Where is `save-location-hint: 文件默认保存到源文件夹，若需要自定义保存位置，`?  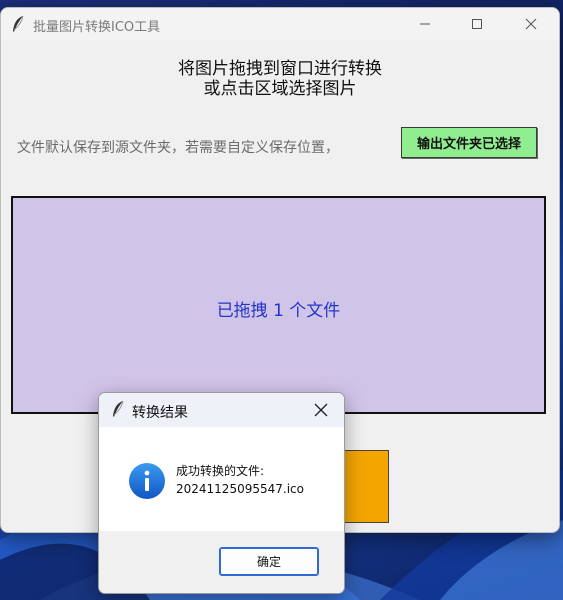
save-location-hint: 文件默认保存到源文件夹，若需要自定义保存位置， is located at coordinates (178, 148).